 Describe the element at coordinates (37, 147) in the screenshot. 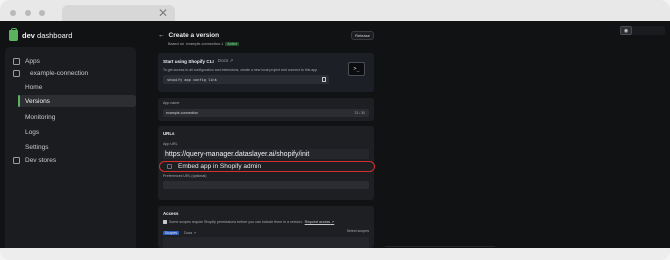

I see `sidebar-item-settings: Settings` at that location.